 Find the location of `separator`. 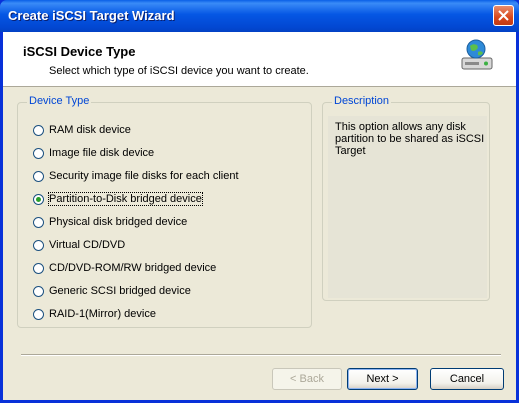

separator is located at coordinates (261, 355).